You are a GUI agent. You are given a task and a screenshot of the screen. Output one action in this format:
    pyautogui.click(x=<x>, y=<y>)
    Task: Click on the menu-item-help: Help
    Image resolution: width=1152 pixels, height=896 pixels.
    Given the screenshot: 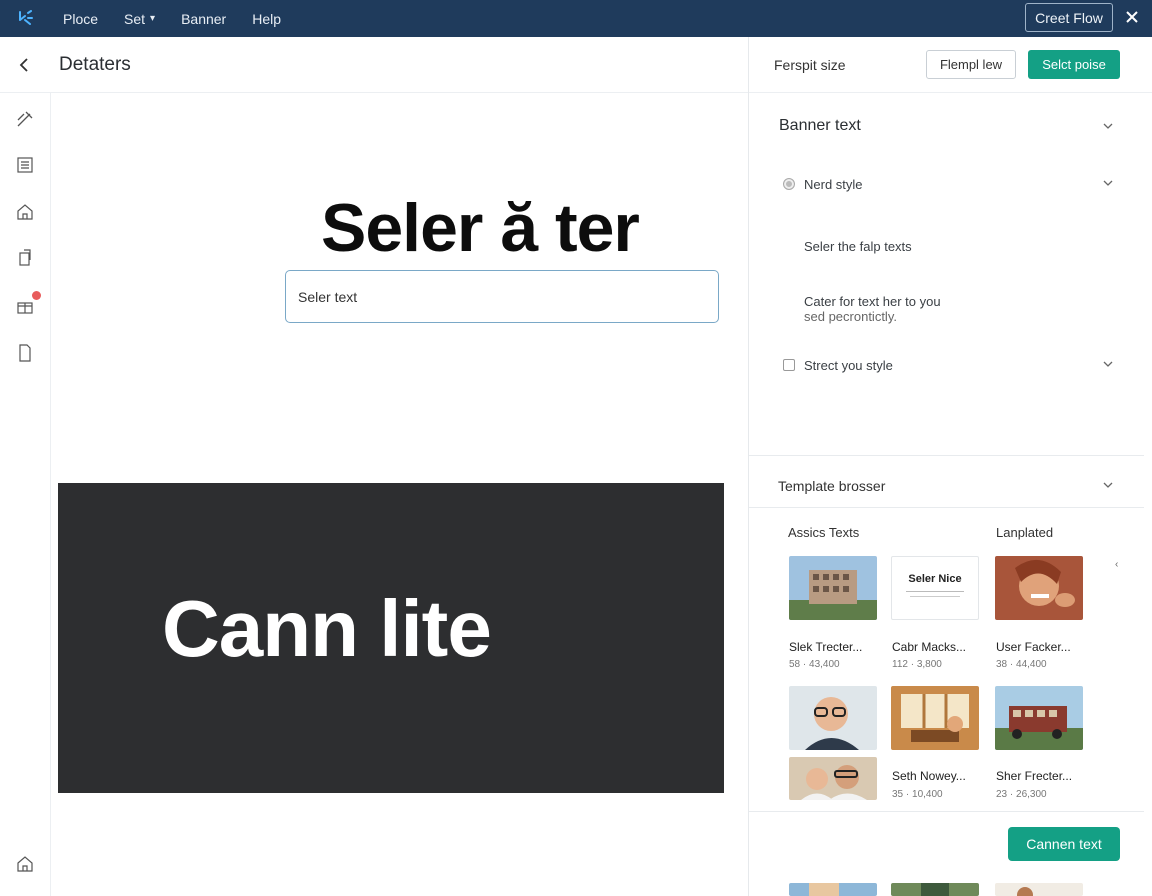 What is the action you would take?
    pyautogui.click(x=266, y=18)
    